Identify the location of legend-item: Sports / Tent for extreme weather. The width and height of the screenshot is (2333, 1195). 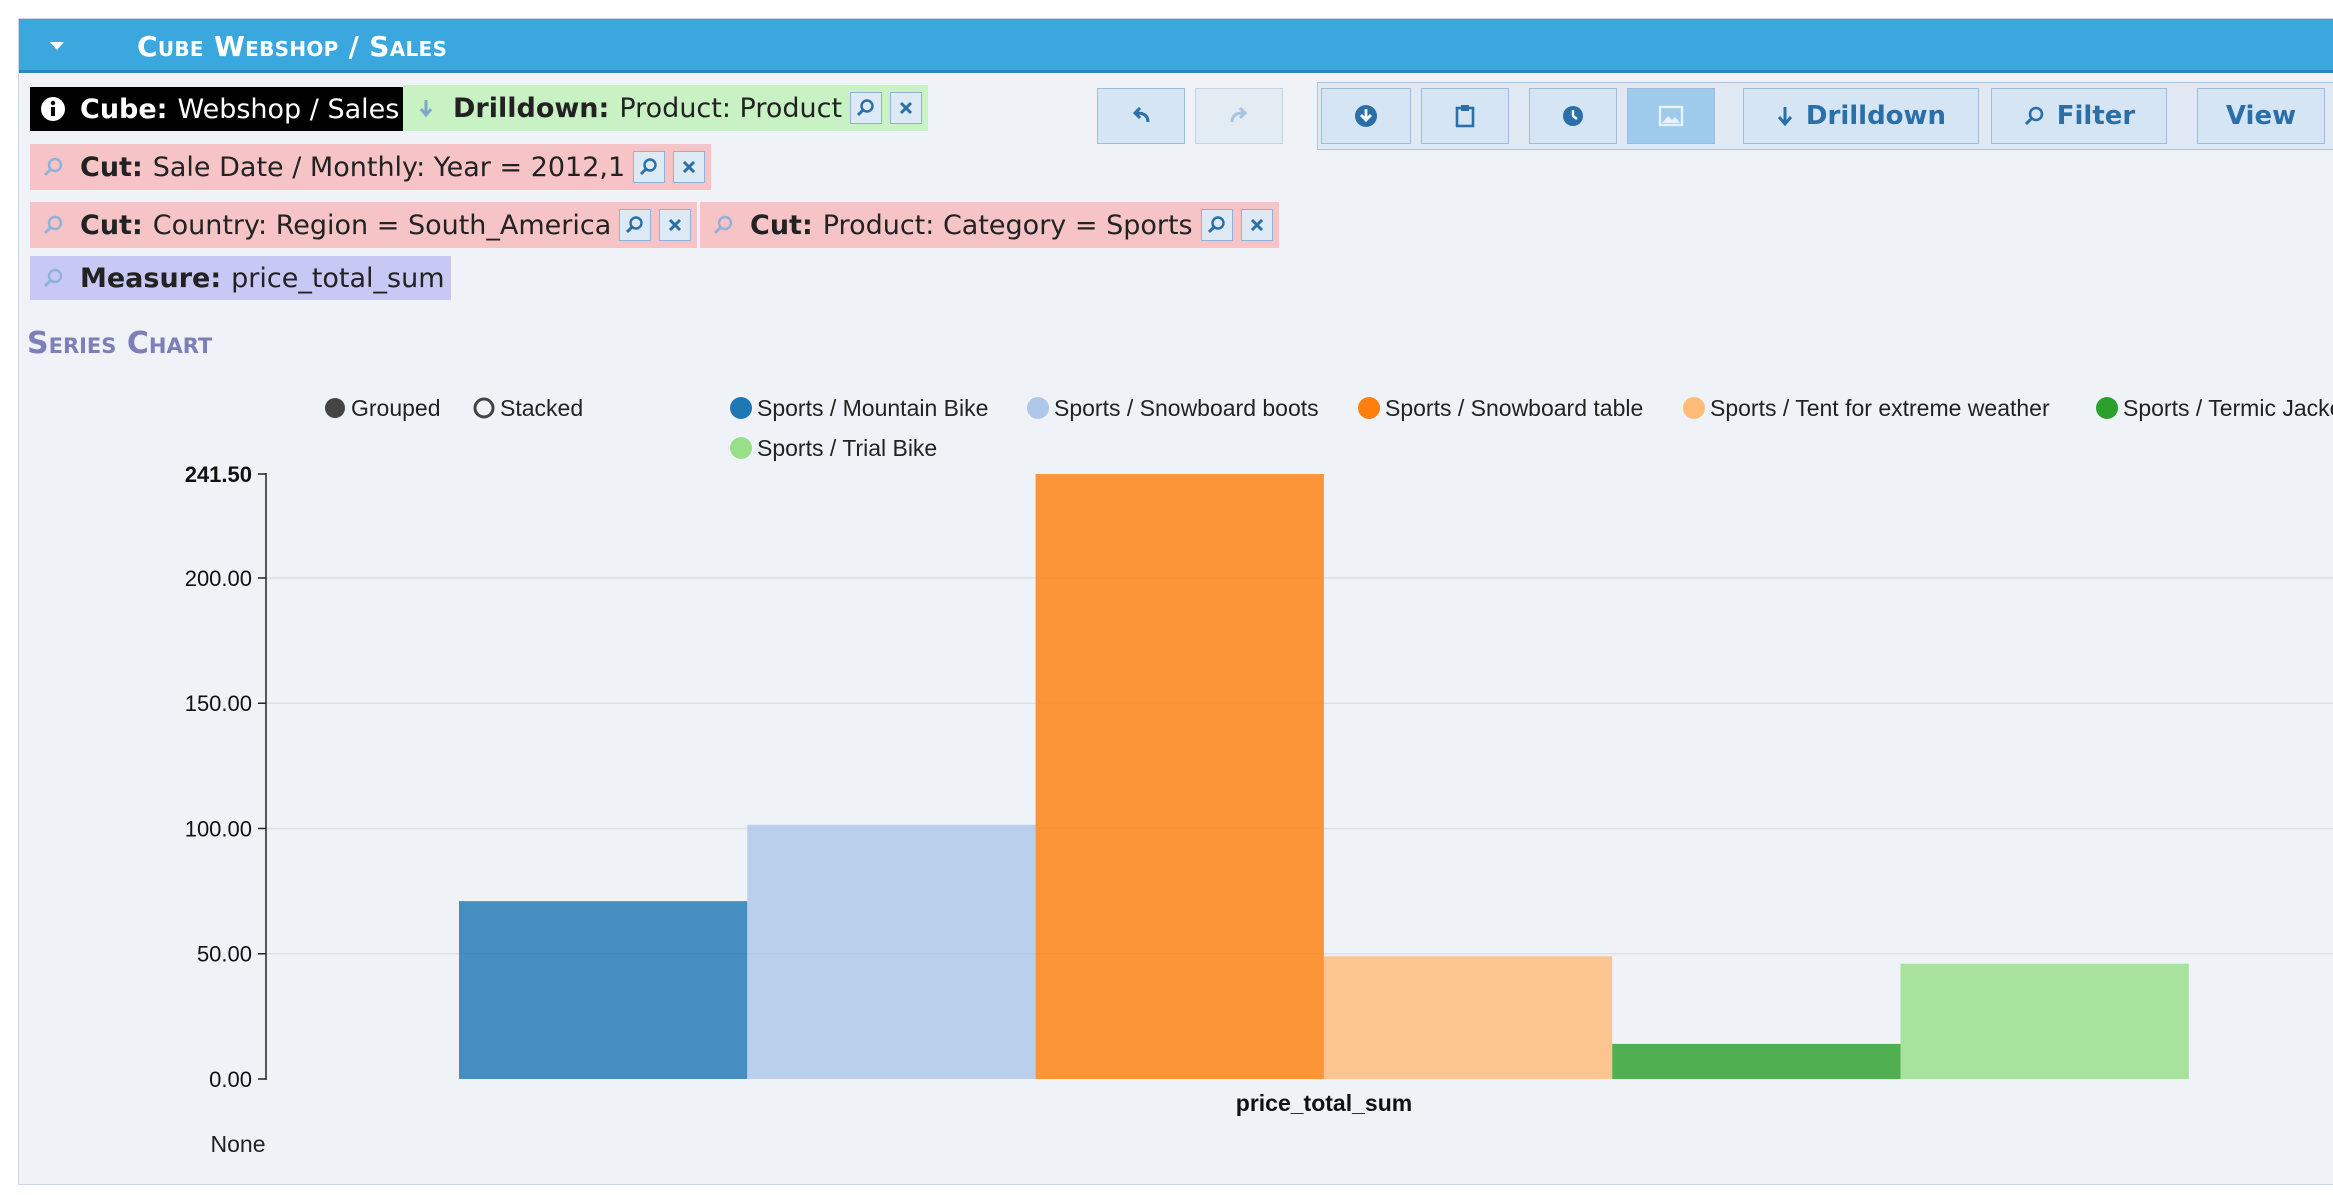
(1866, 408).